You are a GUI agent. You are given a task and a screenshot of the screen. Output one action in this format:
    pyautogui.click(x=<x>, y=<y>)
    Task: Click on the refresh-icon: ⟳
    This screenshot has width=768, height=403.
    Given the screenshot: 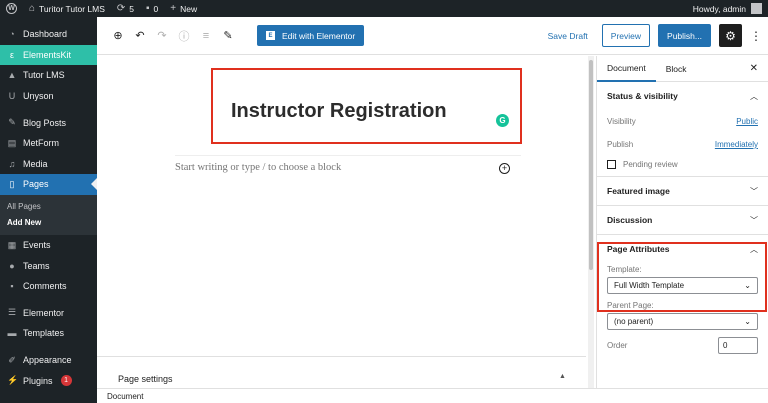 What is the action you would take?
    pyautogui.click(x=121, y=8)
    